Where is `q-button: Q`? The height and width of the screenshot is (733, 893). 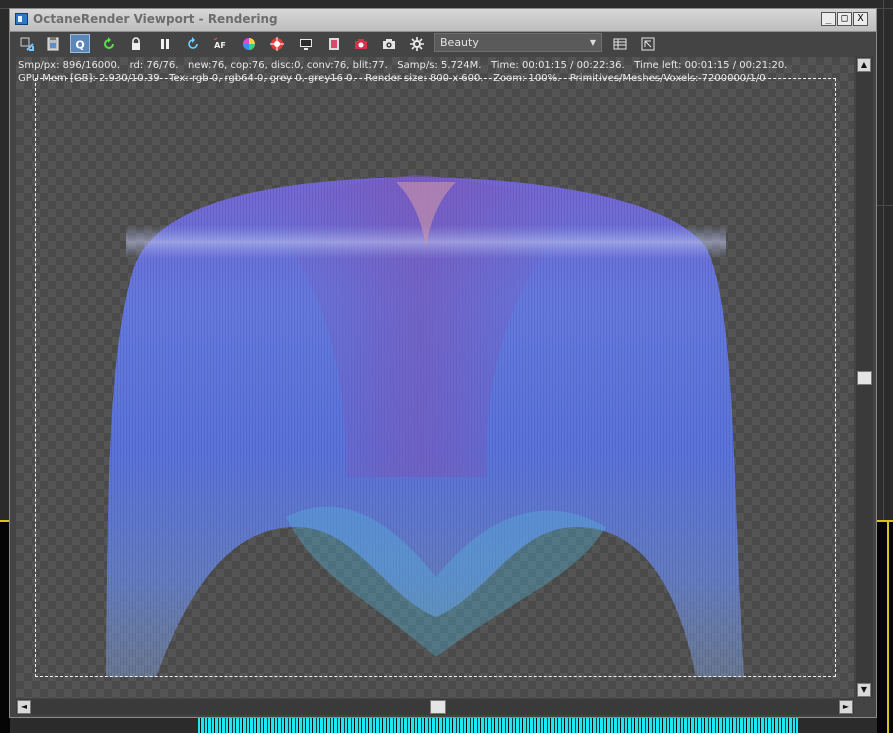
q-button: Q is located at coordinates (80, 43).